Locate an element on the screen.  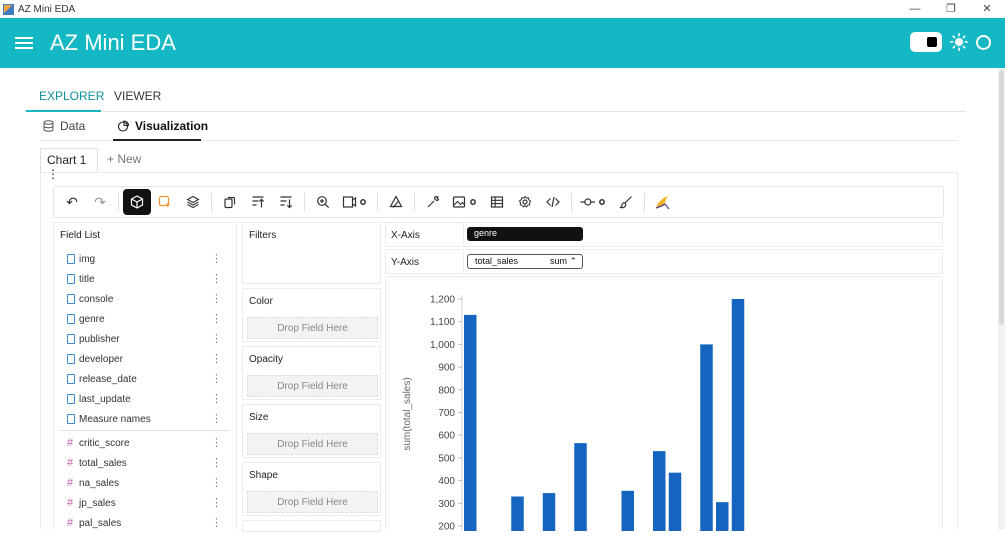
dimension-field: Measure names ⋮ is located at coordinates (145, 419).